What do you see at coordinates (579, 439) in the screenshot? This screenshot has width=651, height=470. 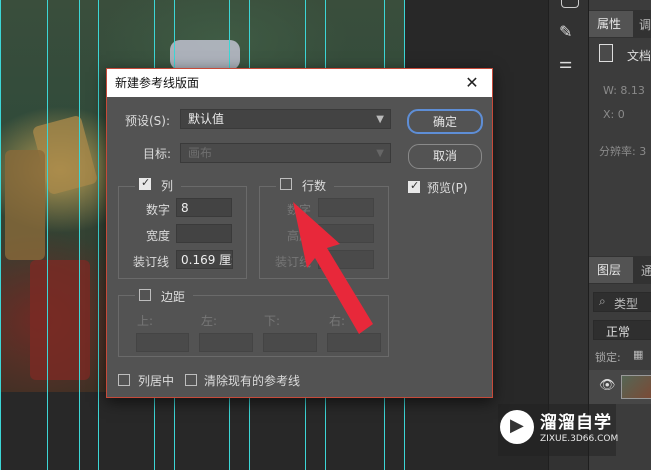 I see `watermark-url: ZIXUE.3D66.COM` at bounding box center [579, 439].